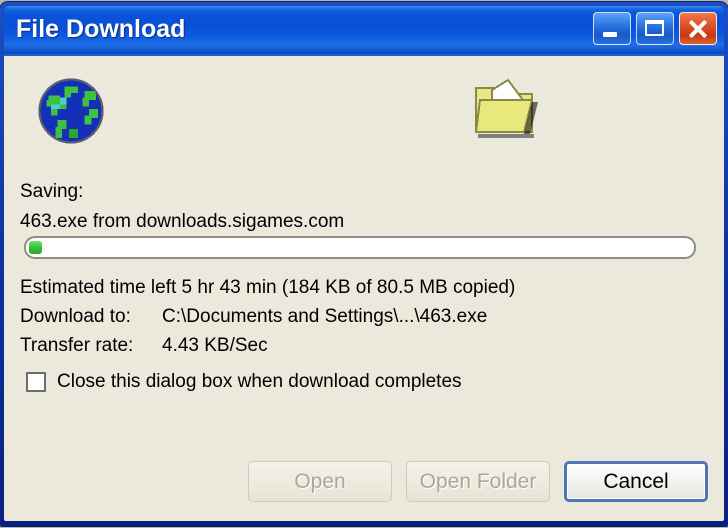 Image resolution: width=728 pixels, height=528 pixels. Describe the element at coordinates (610, 34) in the screenshot. I see `minimize-icon` at that location.